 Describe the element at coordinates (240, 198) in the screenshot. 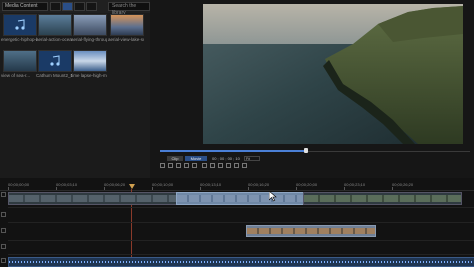

I see `timeline-video-clip-selected` at that location.